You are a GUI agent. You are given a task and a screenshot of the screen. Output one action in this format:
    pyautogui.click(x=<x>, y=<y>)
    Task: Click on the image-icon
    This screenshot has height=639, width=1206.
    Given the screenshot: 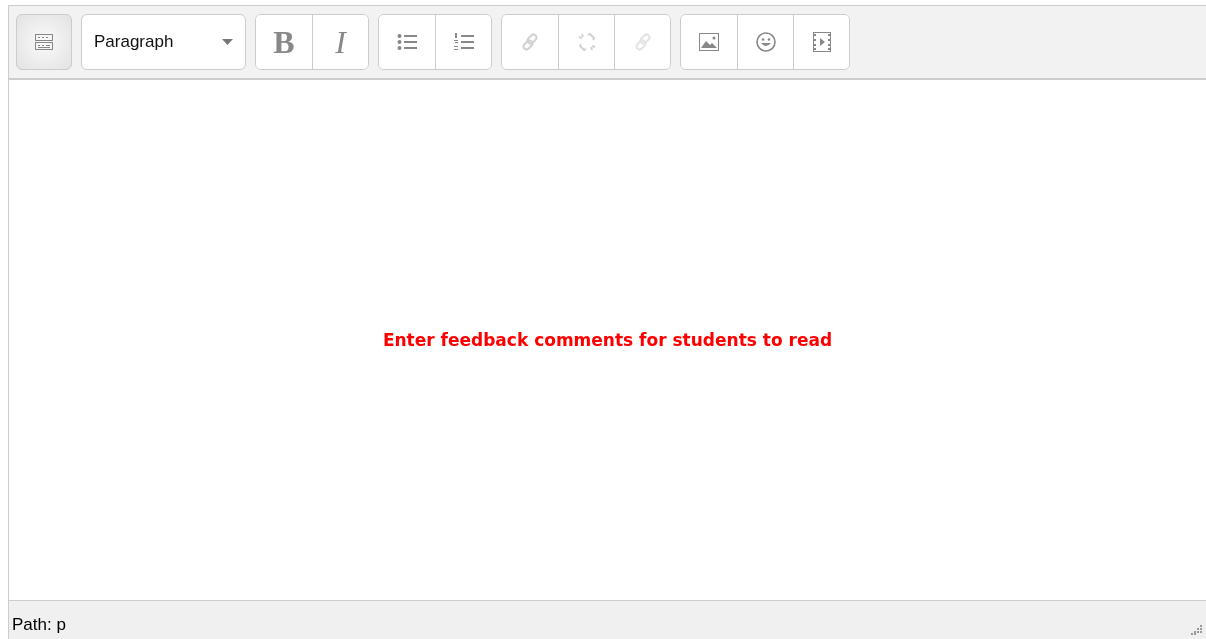 What is the action you would take?
    pyautogui.click(x=709, y=42)
    